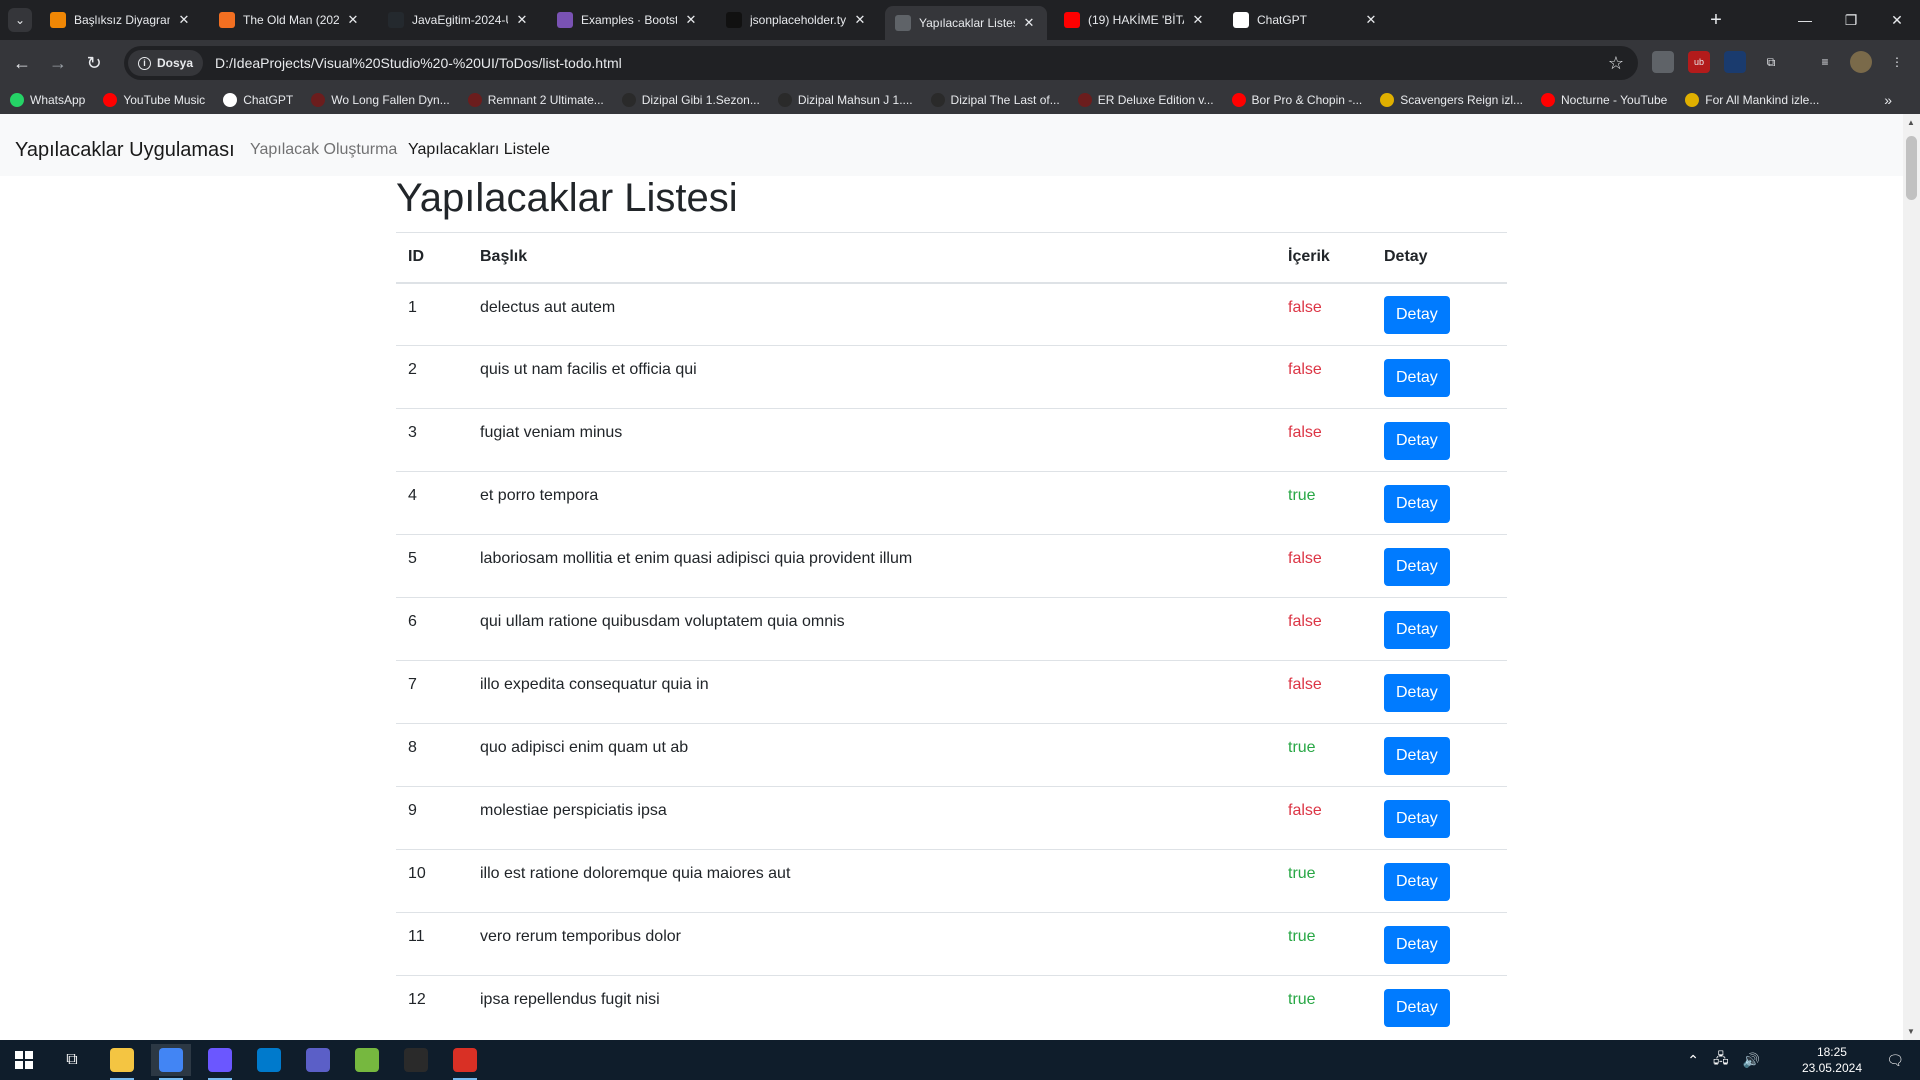 The image size is (1920, 1080). I want to click on turkanime-icon, so click(227, 20).